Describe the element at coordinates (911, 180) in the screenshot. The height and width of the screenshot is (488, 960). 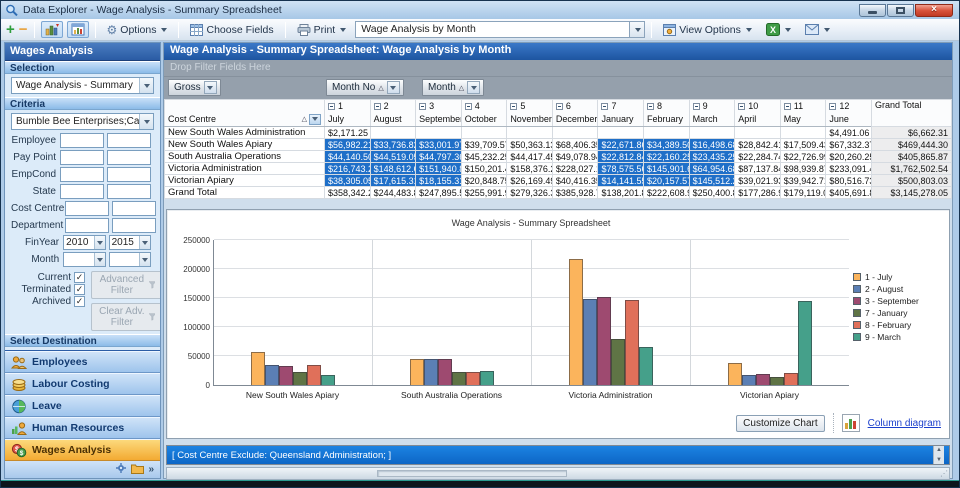
I see `row-total-cell: $500,803.03` at that location.